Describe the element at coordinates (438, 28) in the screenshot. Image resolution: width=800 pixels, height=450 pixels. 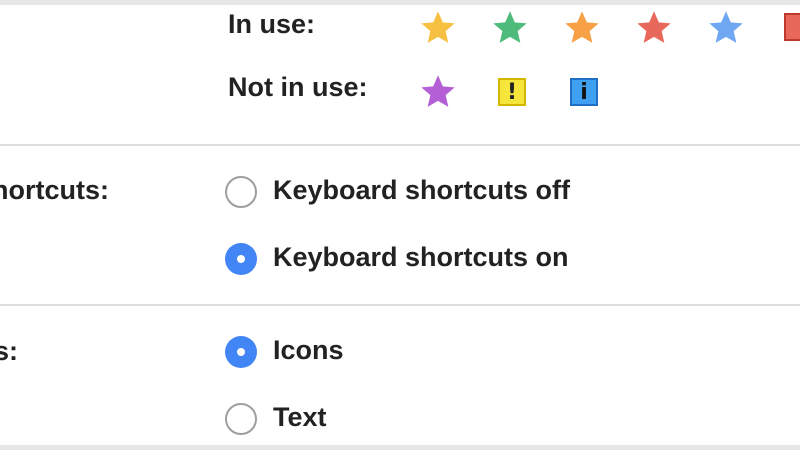
I see `yellow-star-icon` at that location.